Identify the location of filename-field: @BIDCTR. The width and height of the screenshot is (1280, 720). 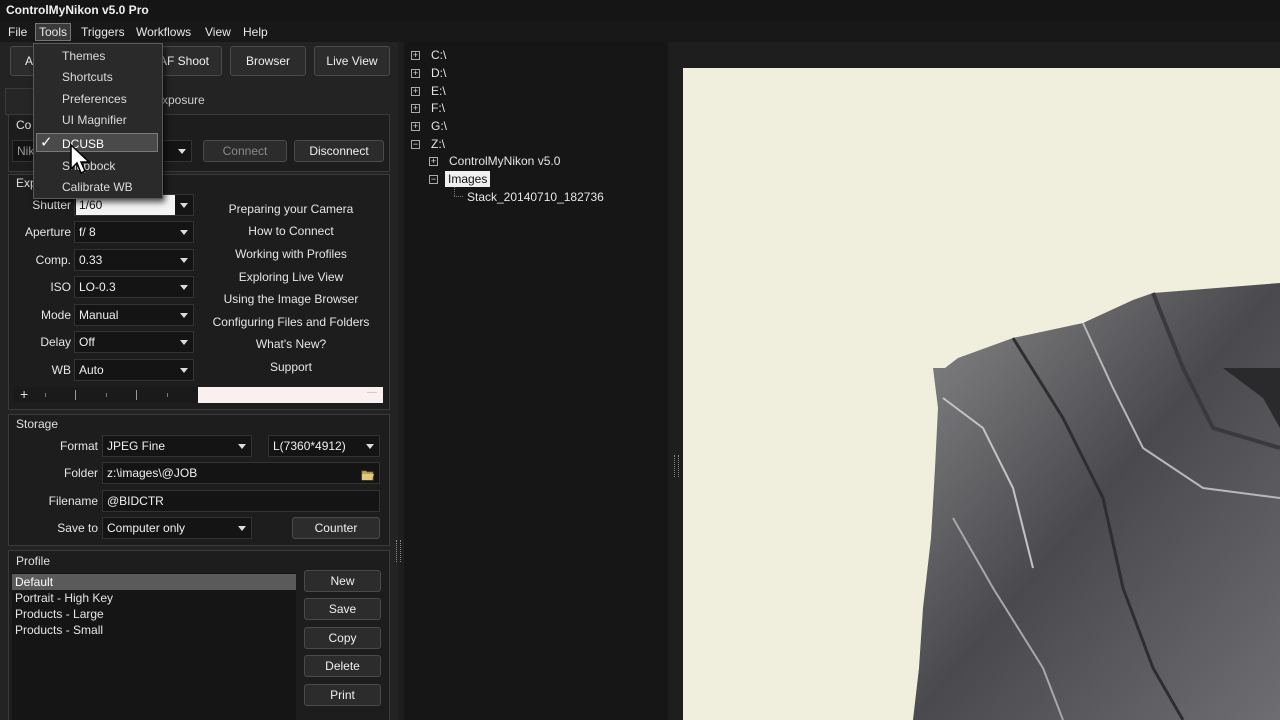
(241, 501).